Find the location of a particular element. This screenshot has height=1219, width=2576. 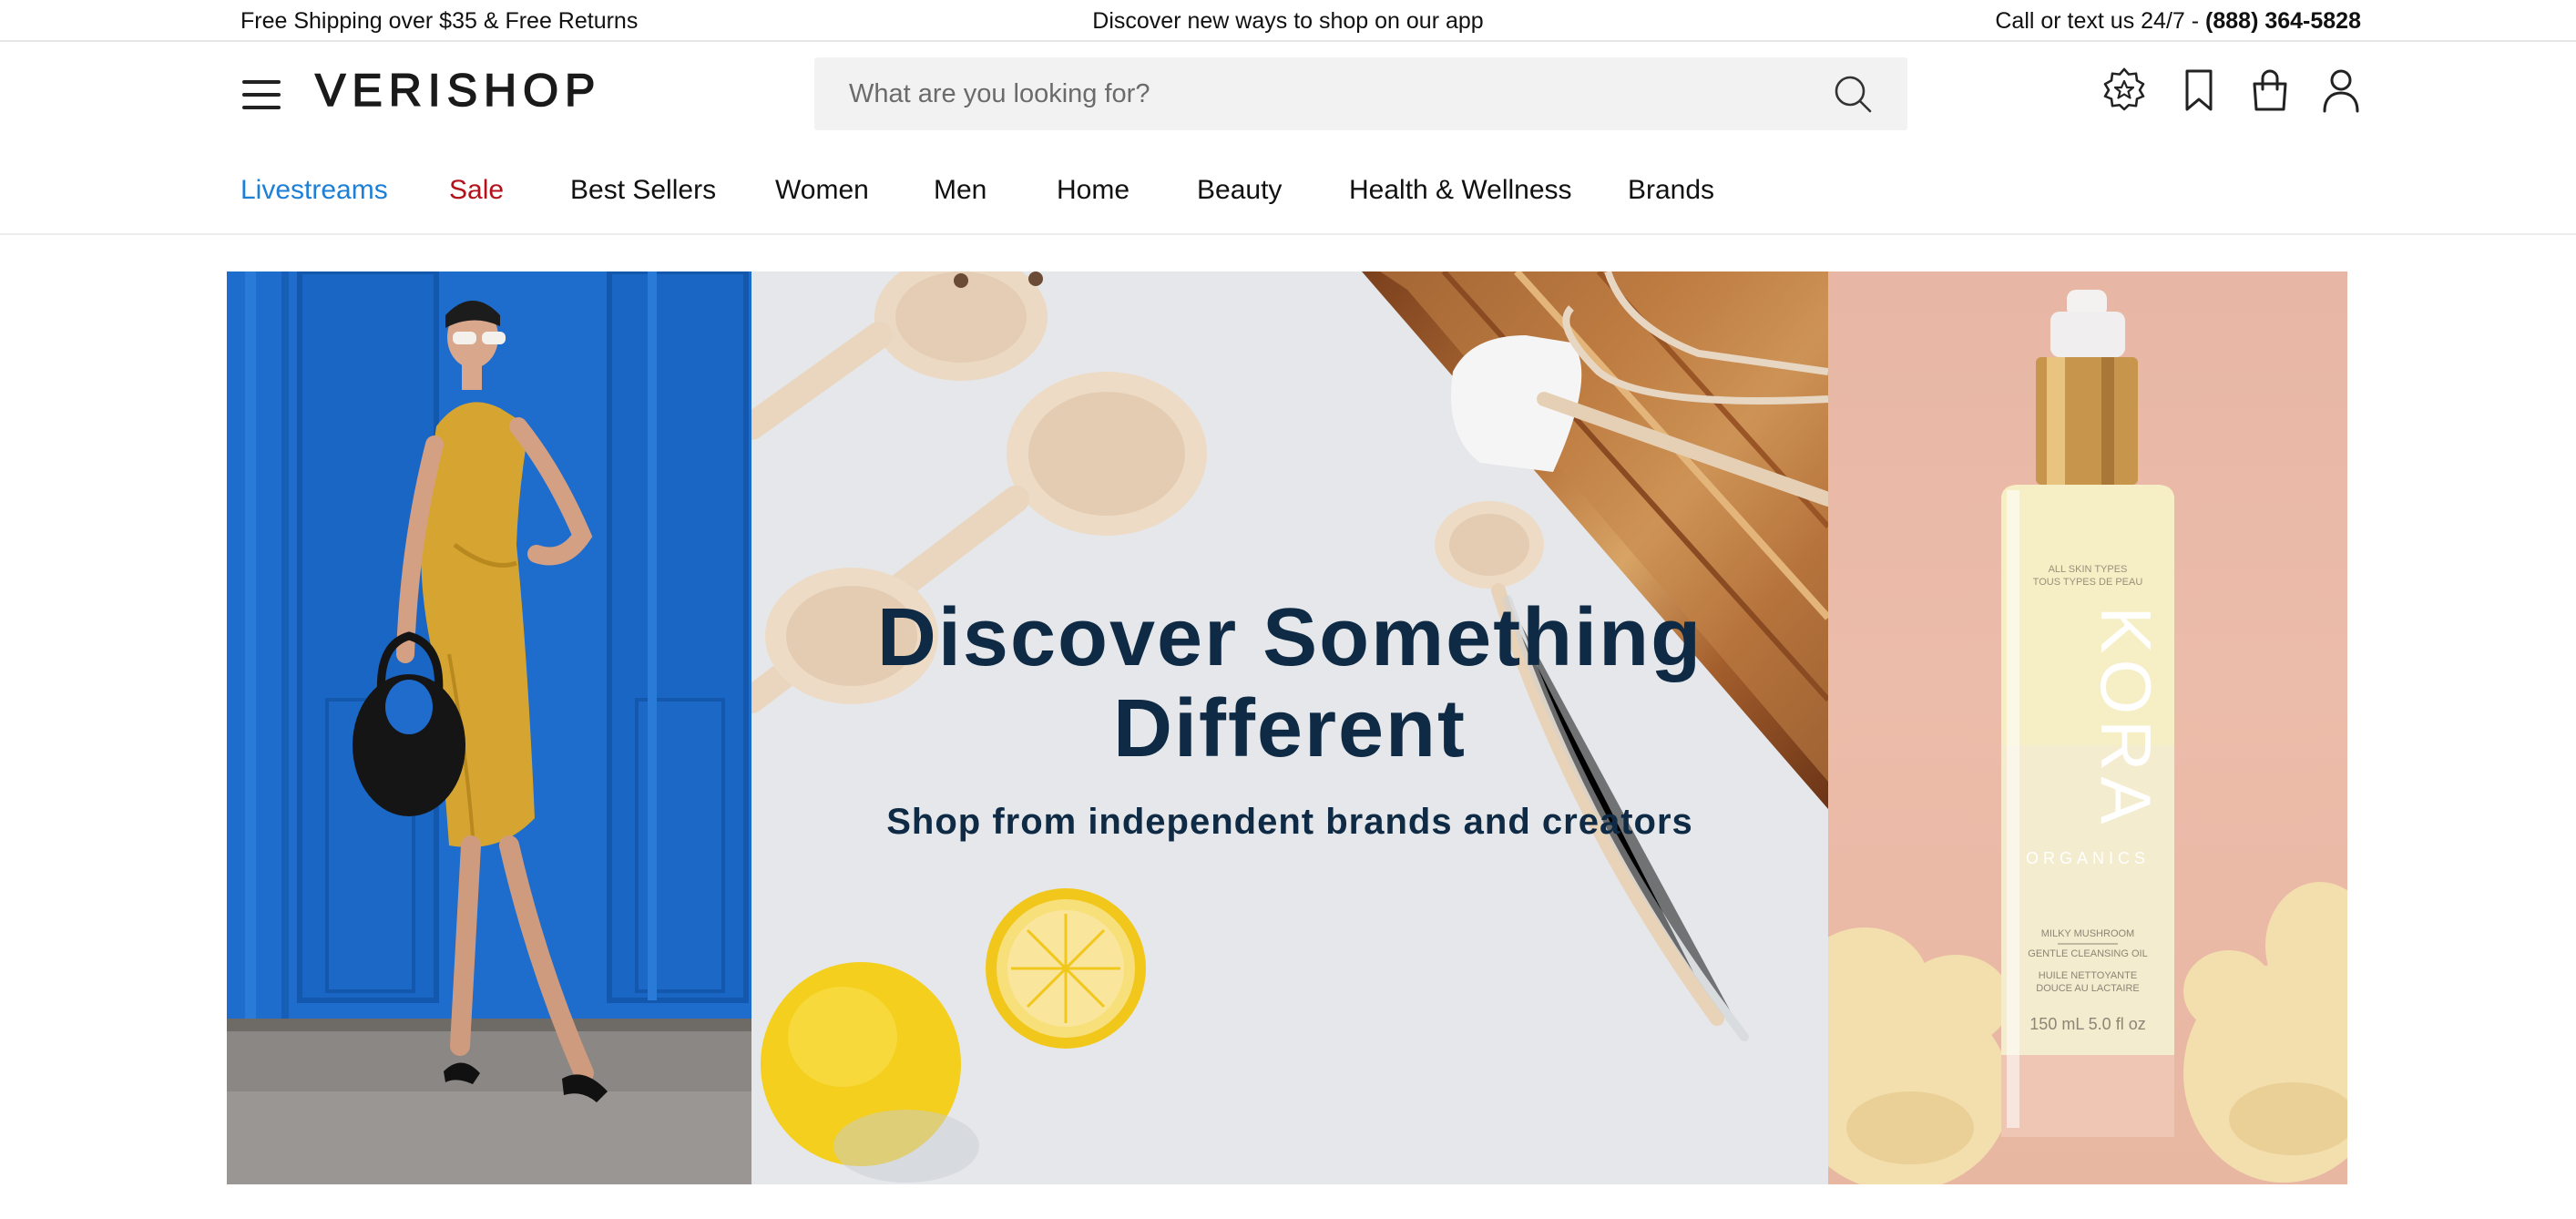

nav-item-beauty: Beauty is located at coordinates (1239, 191).